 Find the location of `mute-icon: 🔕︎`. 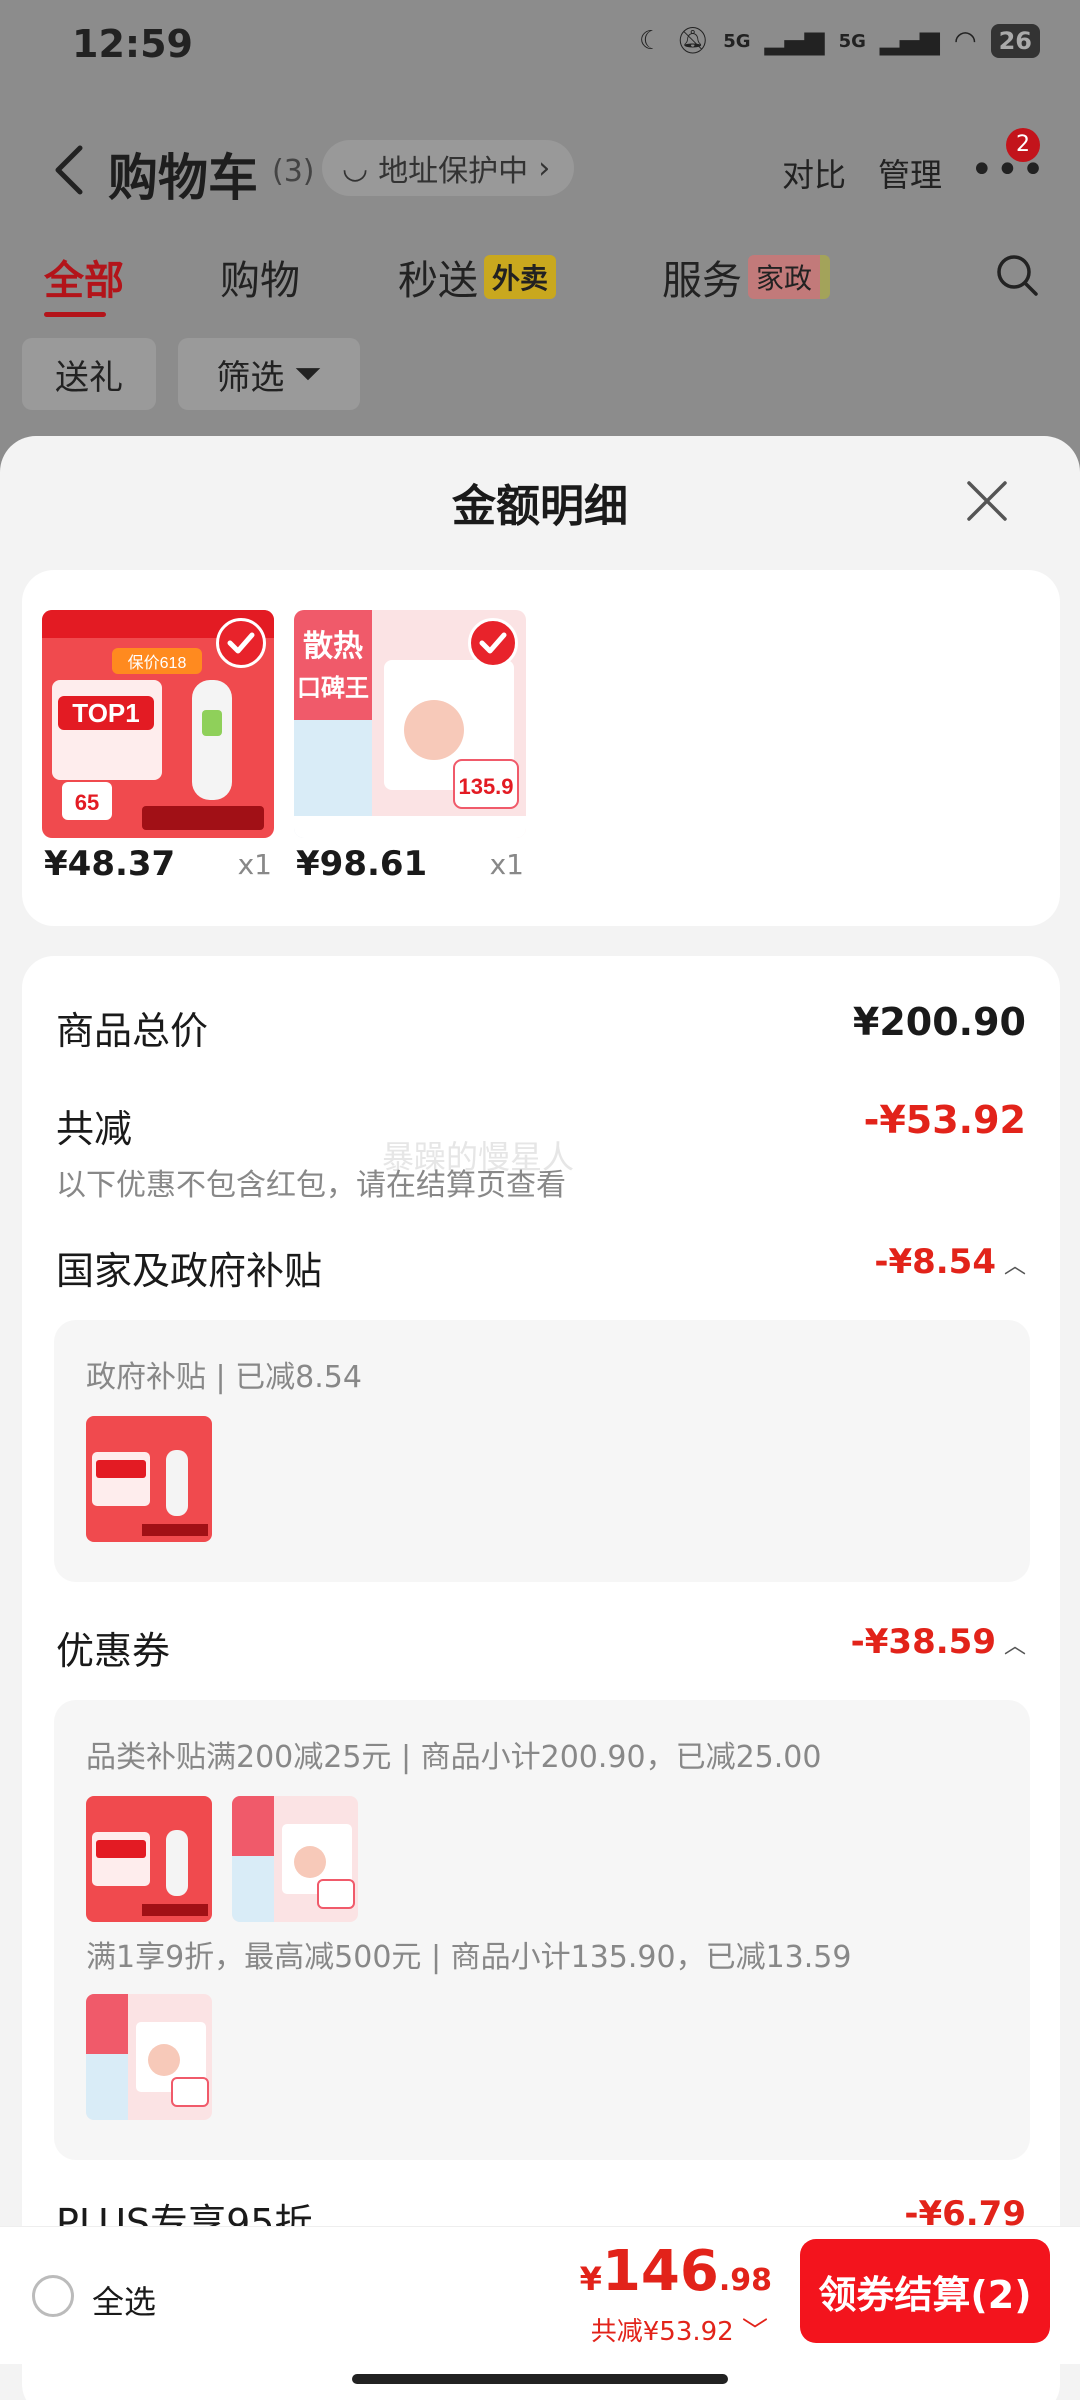

mute-icon: 🔕︎ is located at coordinates (693, 41).